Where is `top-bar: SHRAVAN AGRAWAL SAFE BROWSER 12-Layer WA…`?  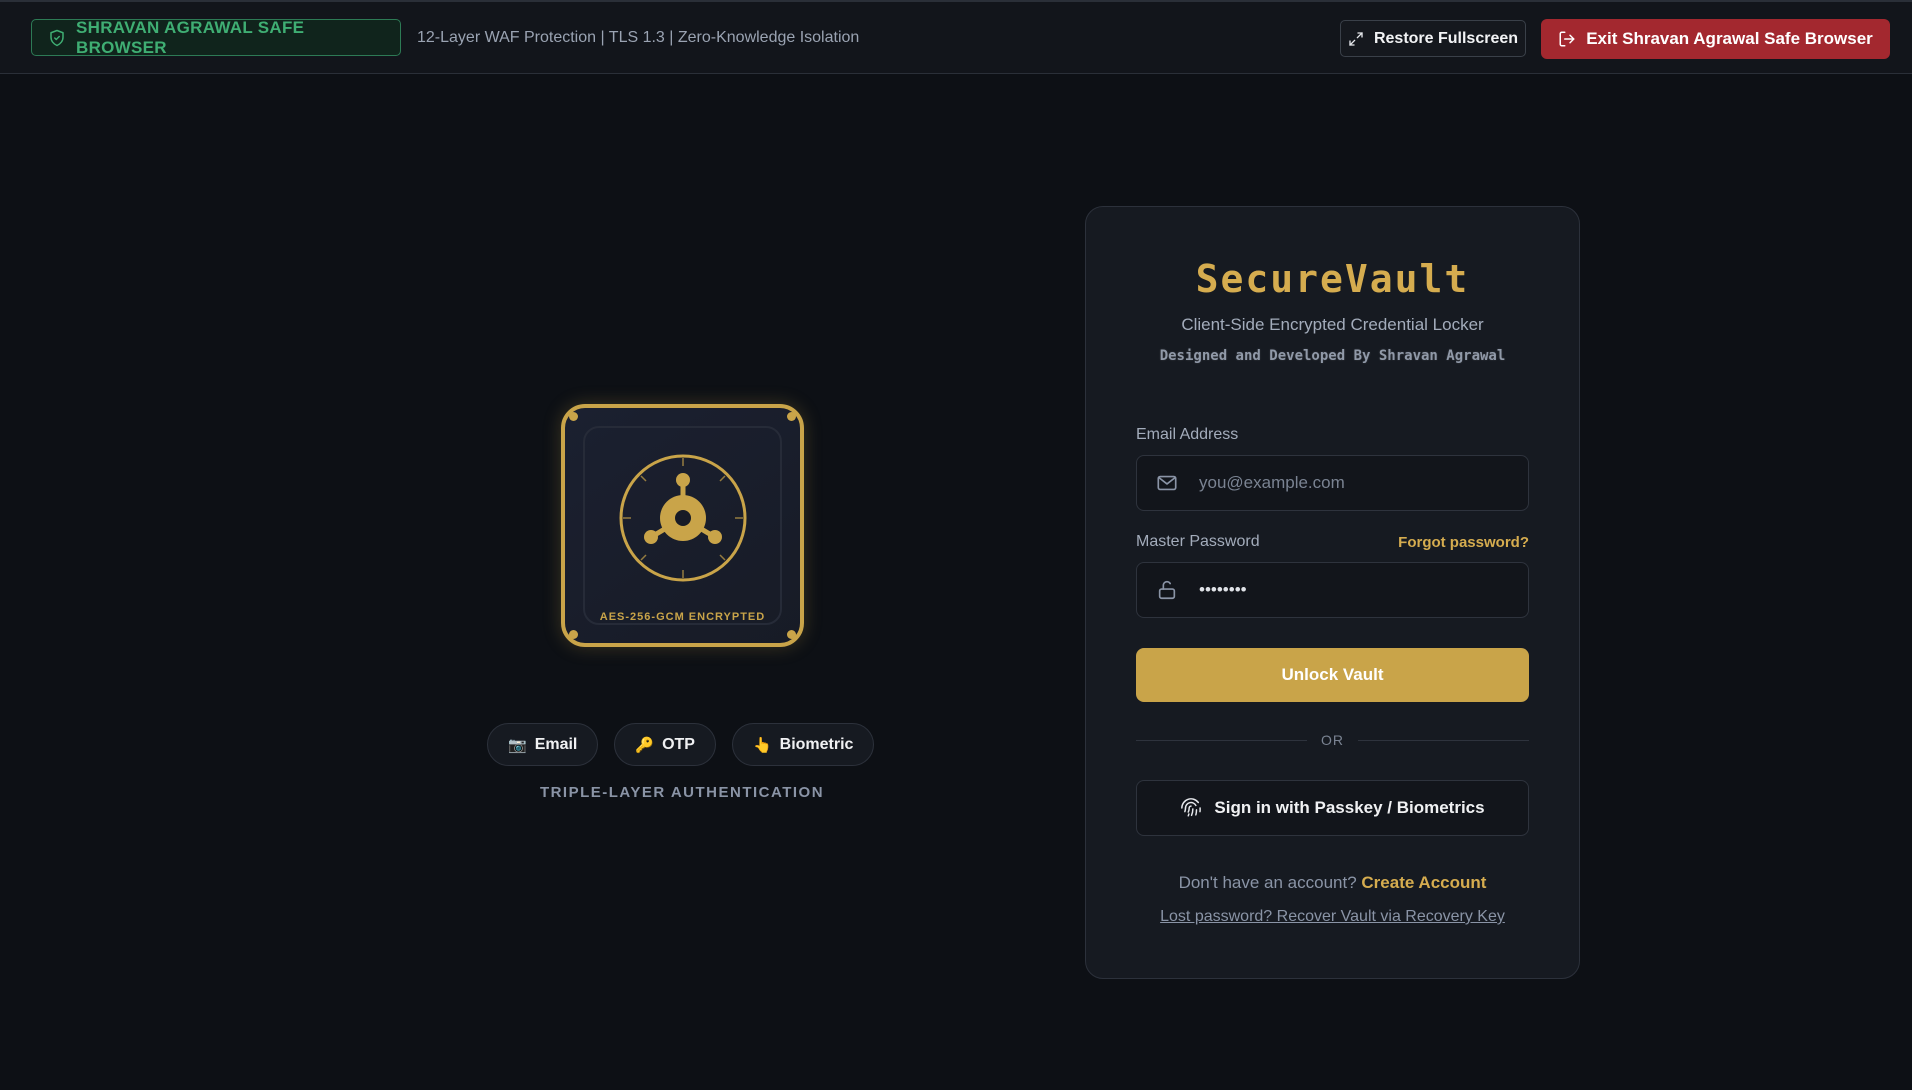
top-bar: SHRAVAN AGRAWAL SAFE BROWSER 12-Layer WA… is located at coordinates (956, 37).